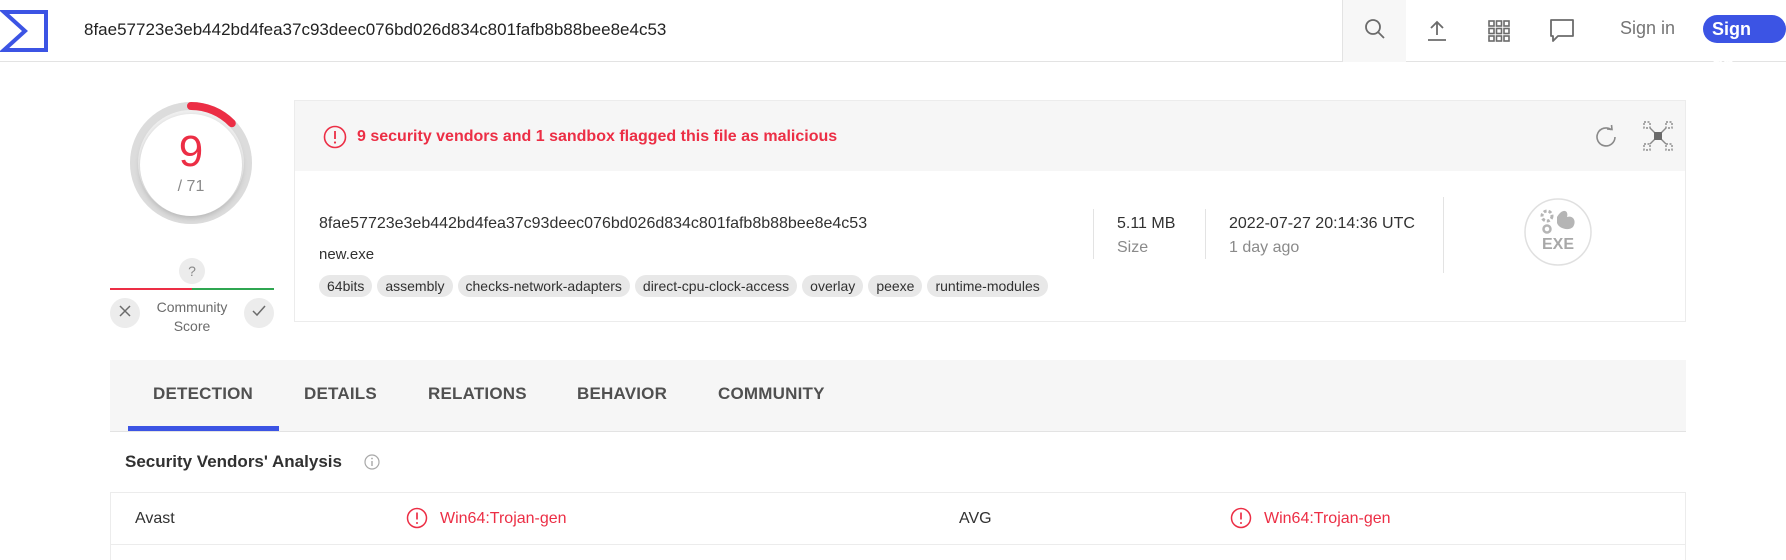 The image size is (1786, 560). Describe the element at coordinates (415, 286) in the screenshot. I see `tag-chip: assembly` at that location.